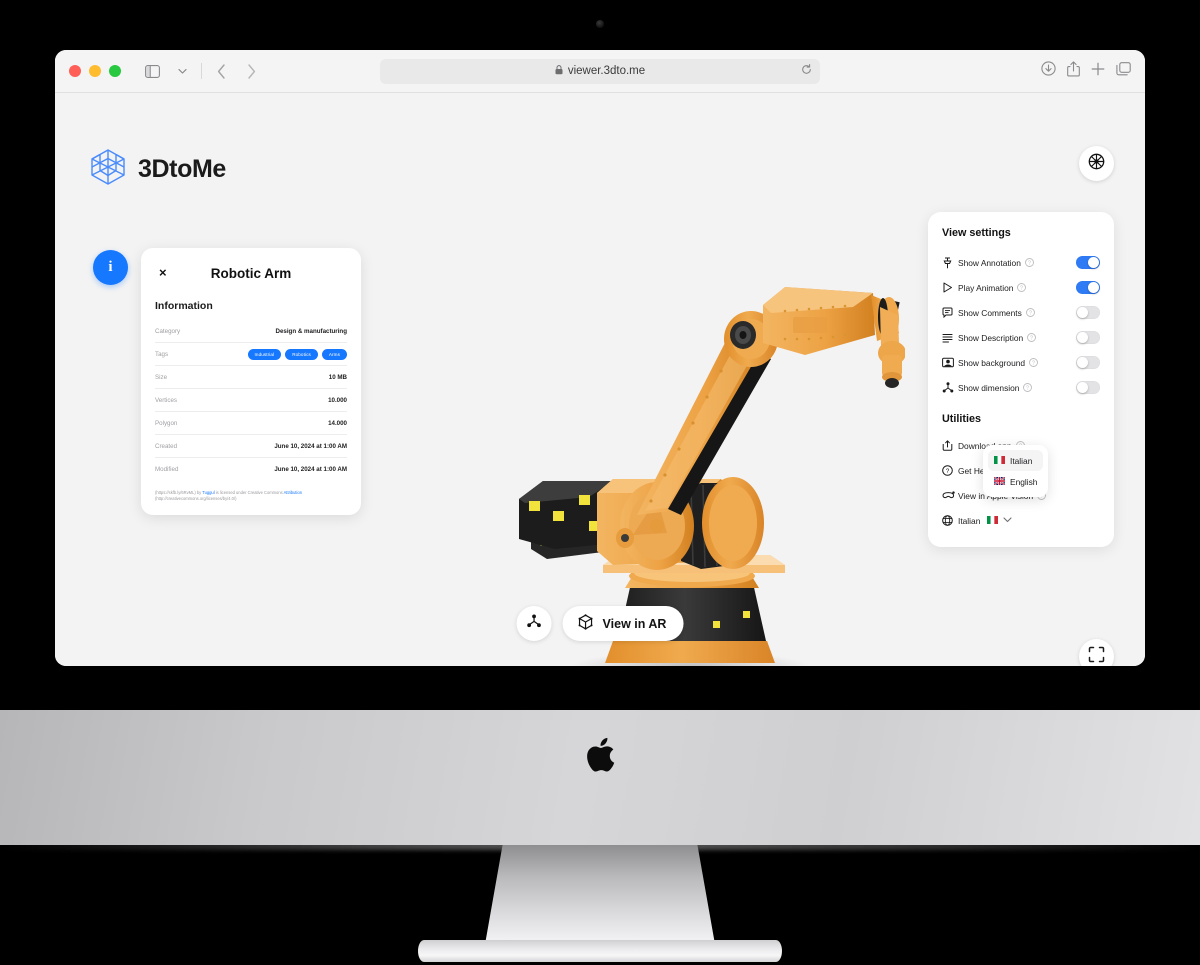 Image resolution: width=1200 pixels, height=965 pixels. Describe the element at coordinates (806, 71) in the screenshot. I see `reload-icon` at that location.